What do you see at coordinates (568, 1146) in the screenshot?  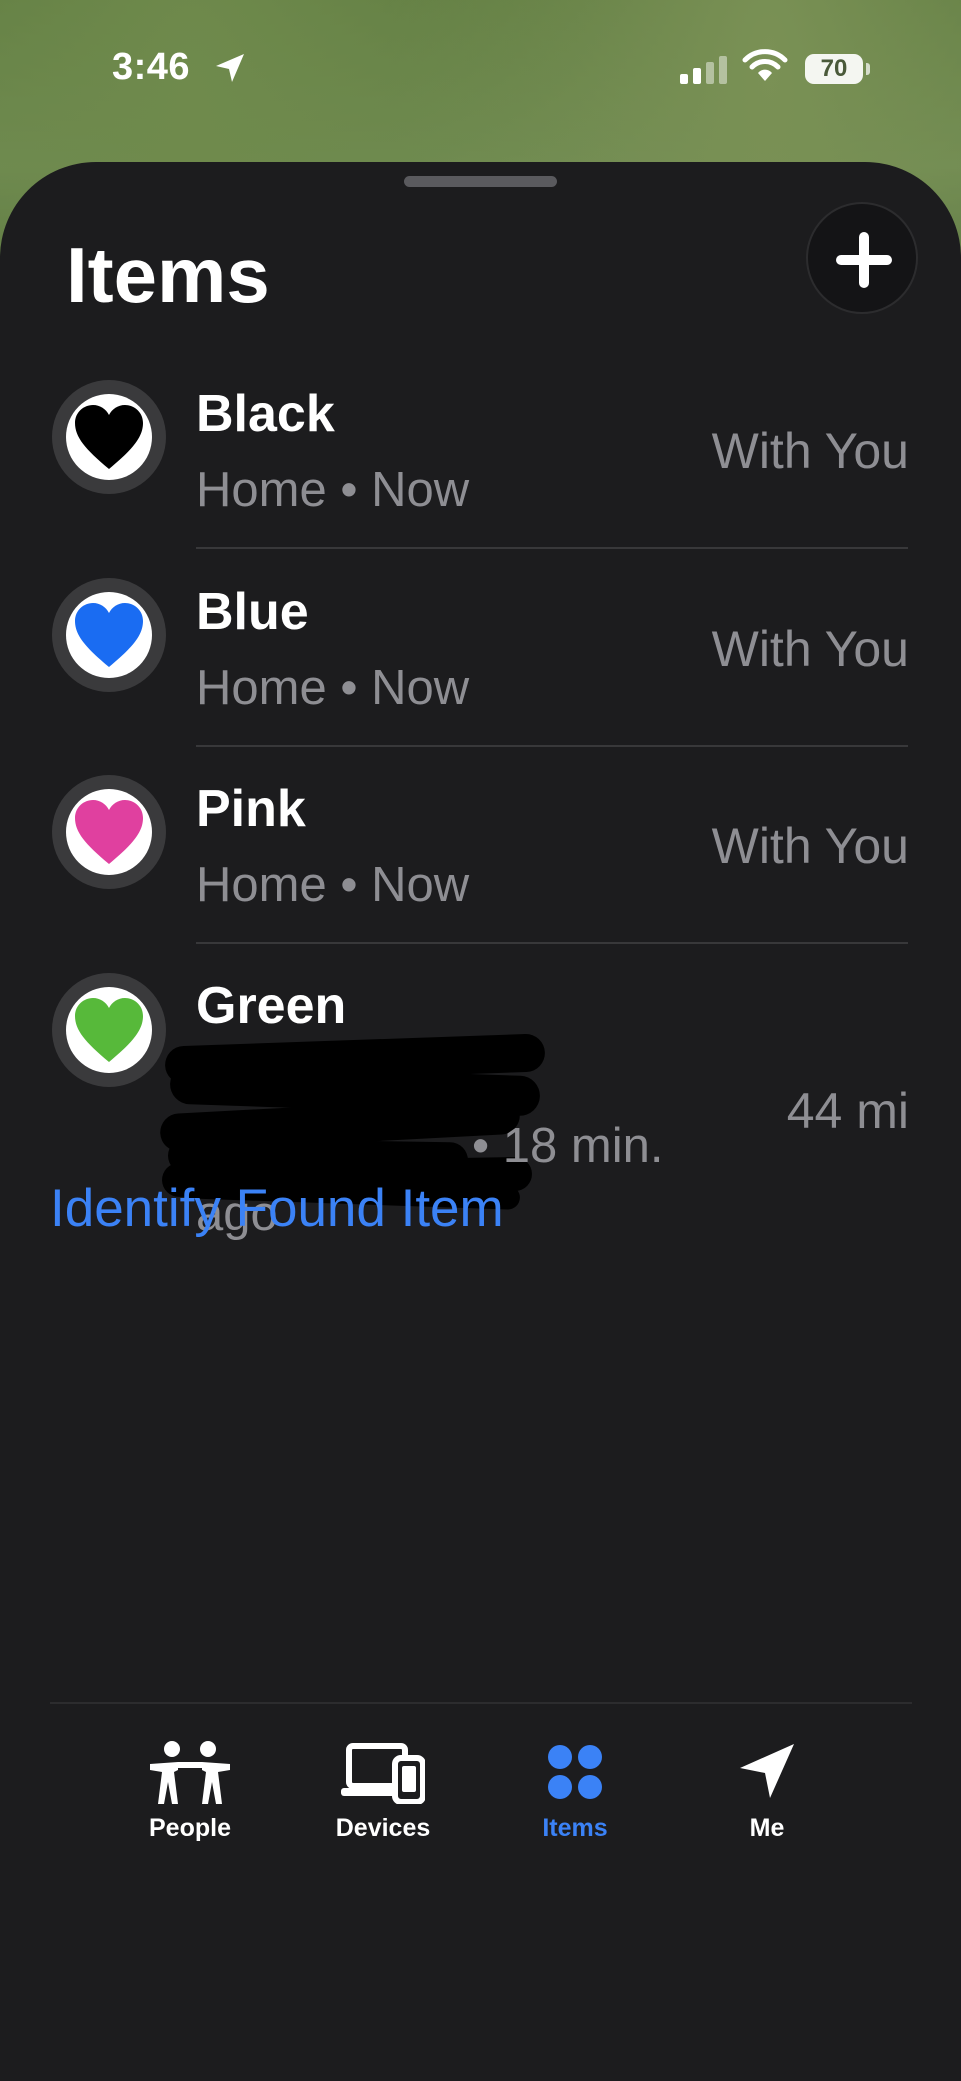 I see `item-subtitle: • 18 min.` at bounding box center [568, 1146].